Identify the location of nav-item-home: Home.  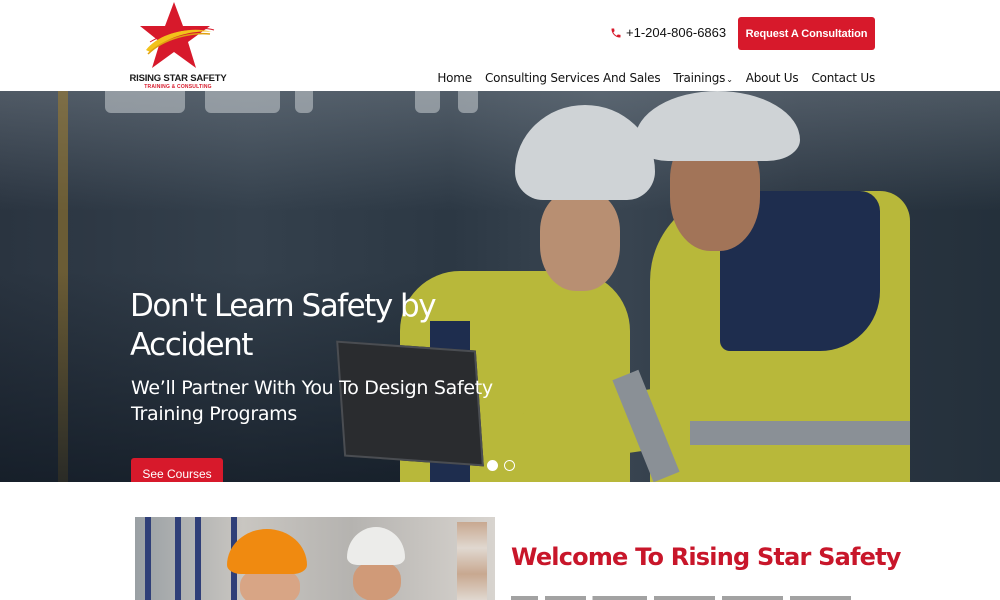
(454, 78).